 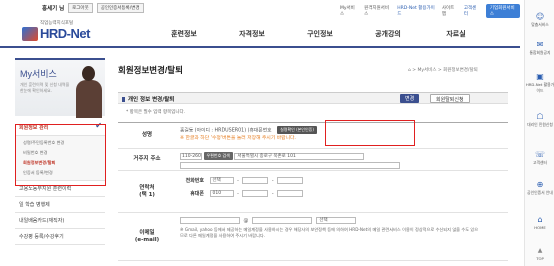 I want to click on cert-register-button: 공인인증서등록/변경, so click(x=120, y=8).